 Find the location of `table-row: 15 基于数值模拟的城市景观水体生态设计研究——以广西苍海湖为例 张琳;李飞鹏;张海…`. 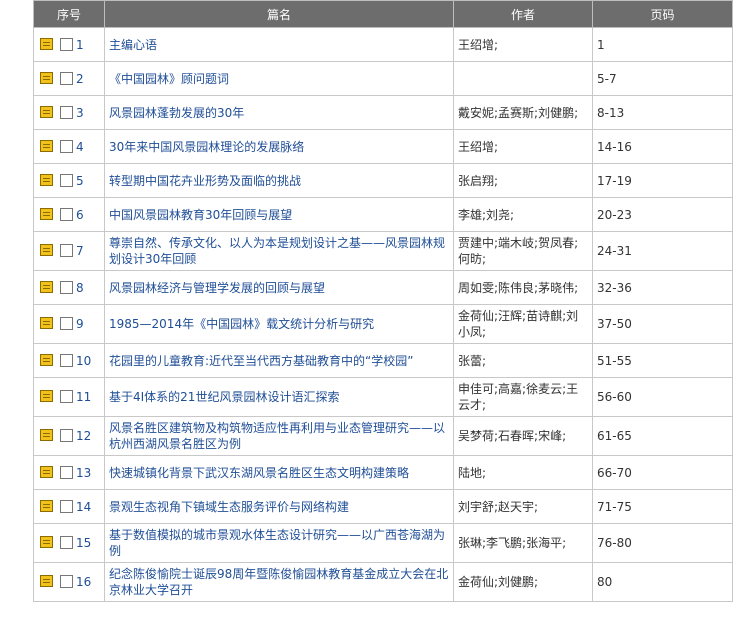

table-row: 15 基于数值模拟的城市景观水体生态设计研究——以广西苍海湖为例 张琳;李飞鹏;张海… is located at coordinates (383, 543).